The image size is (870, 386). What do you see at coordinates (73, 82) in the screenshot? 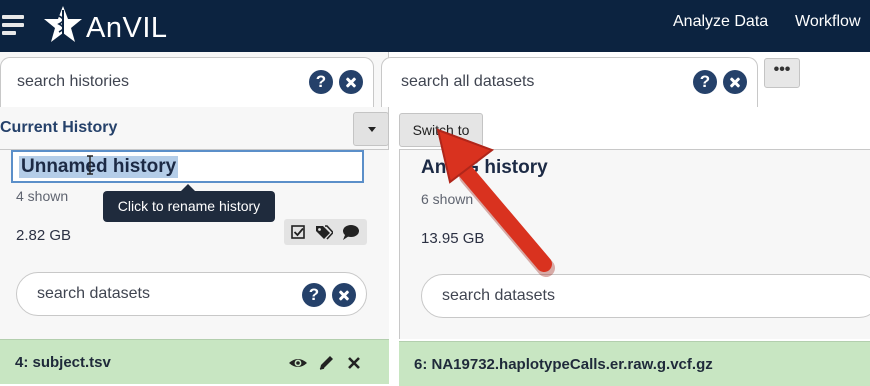
I see `history-search-input: search histories` at bounding box center [73, 82].